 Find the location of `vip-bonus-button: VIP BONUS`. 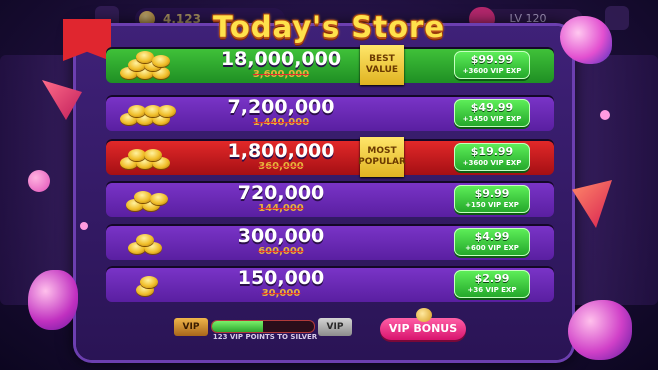

vip-bonus-button: VIP BONUS is located at coordinates (423, 324).